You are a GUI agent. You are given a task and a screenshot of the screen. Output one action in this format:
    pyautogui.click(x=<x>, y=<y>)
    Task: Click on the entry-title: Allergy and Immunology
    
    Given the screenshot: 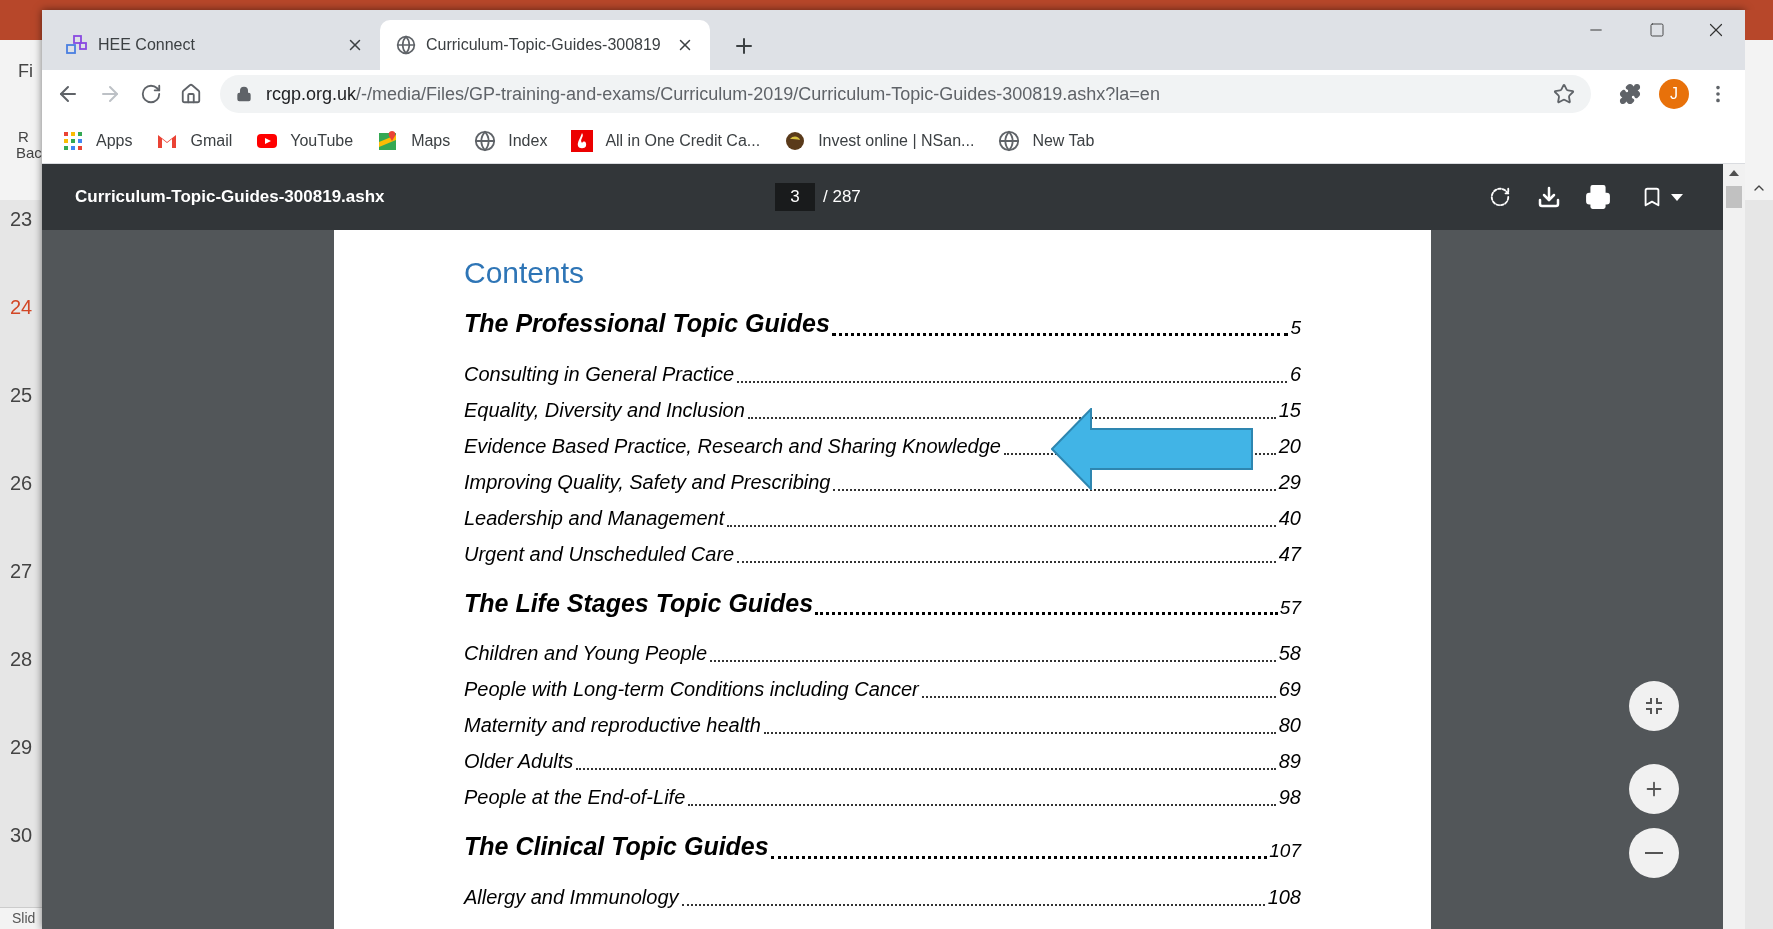 What is the action you would take?
    pyautogui.click(x=571, y=897)
    